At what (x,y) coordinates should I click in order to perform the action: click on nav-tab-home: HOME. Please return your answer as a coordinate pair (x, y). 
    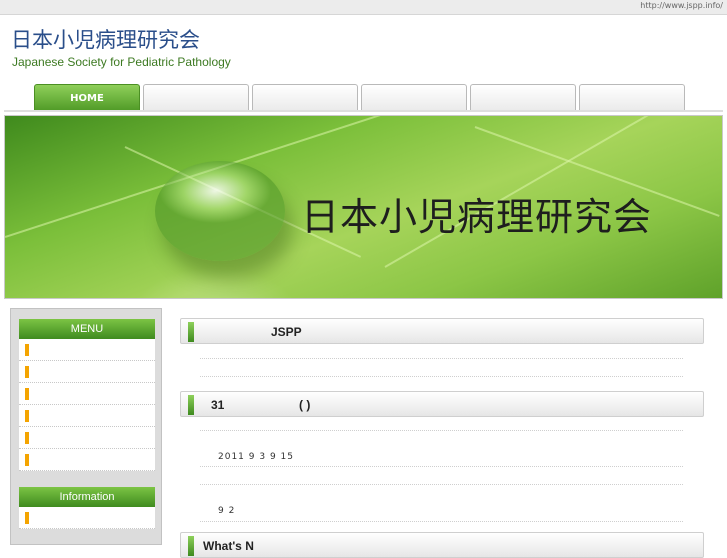
    Looking at the image, I should click on (87, 97).